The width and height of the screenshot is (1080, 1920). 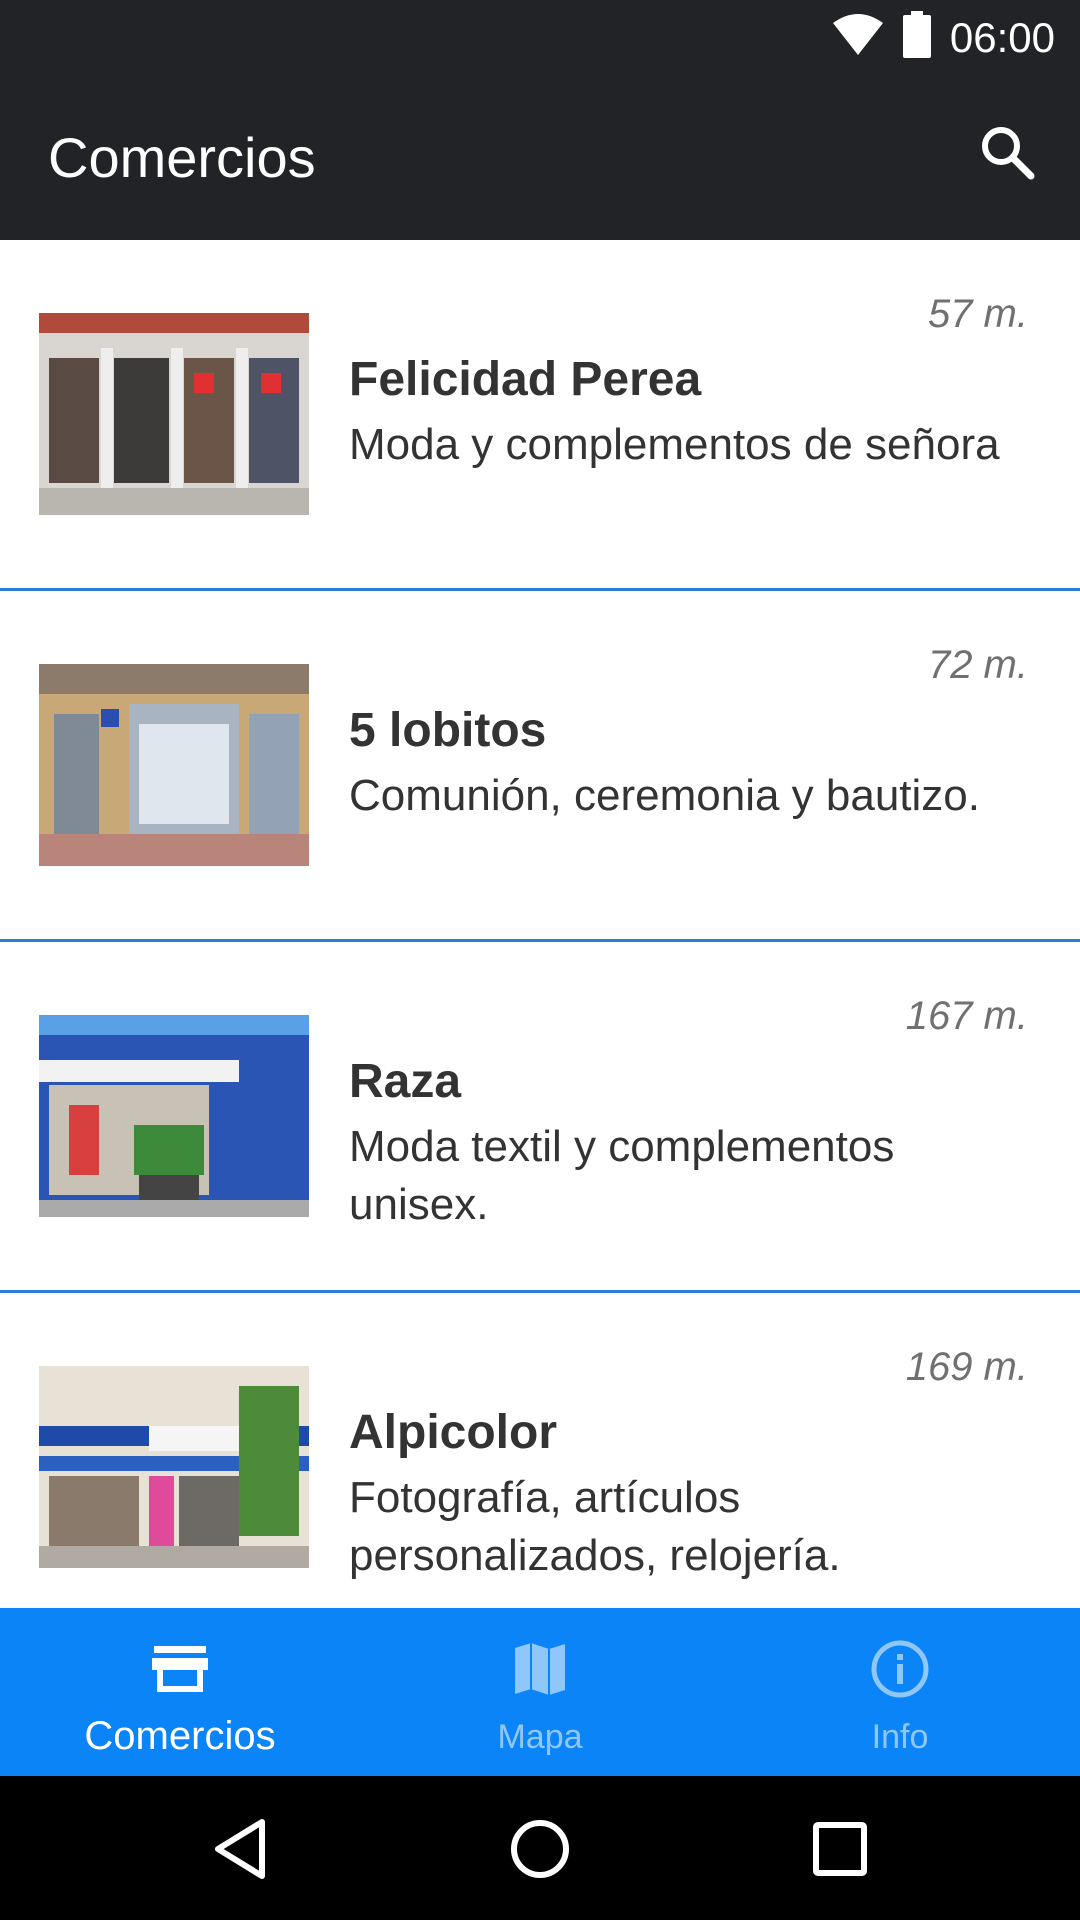 What do you see at coordinates (977, 665) in the screenshot?
I see `store-distance: 72 m.` at bounding box center [977, 665].